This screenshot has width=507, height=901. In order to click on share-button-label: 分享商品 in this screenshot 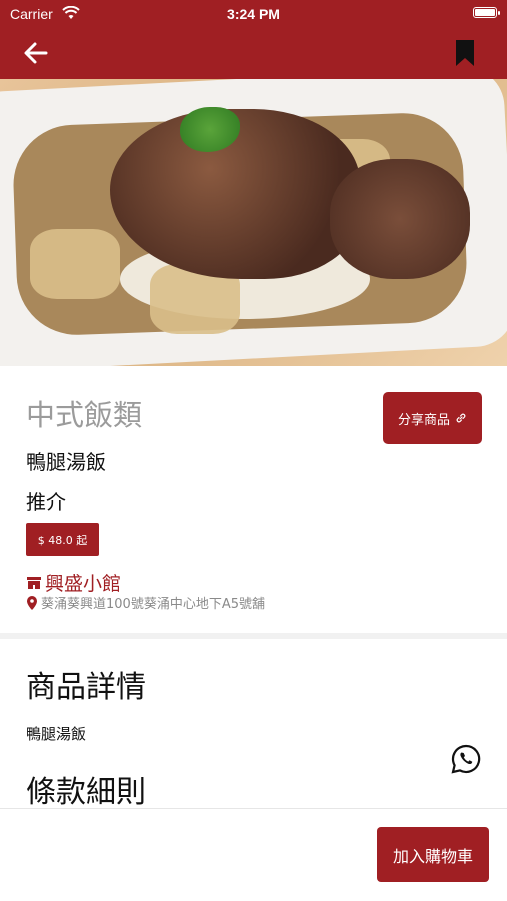, I will do `click(423, 420)`.